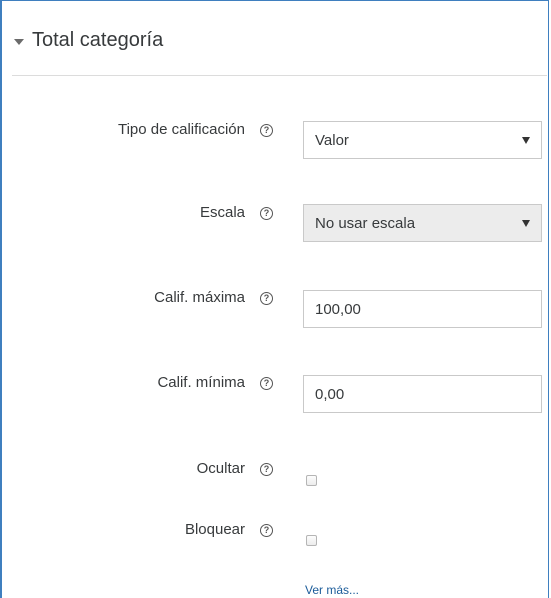 The width and height of the screenshot is (551, 598). Describe the element at coordinates (311, 480) in the screenshot. I see `ocultar-checkbox` at that location.